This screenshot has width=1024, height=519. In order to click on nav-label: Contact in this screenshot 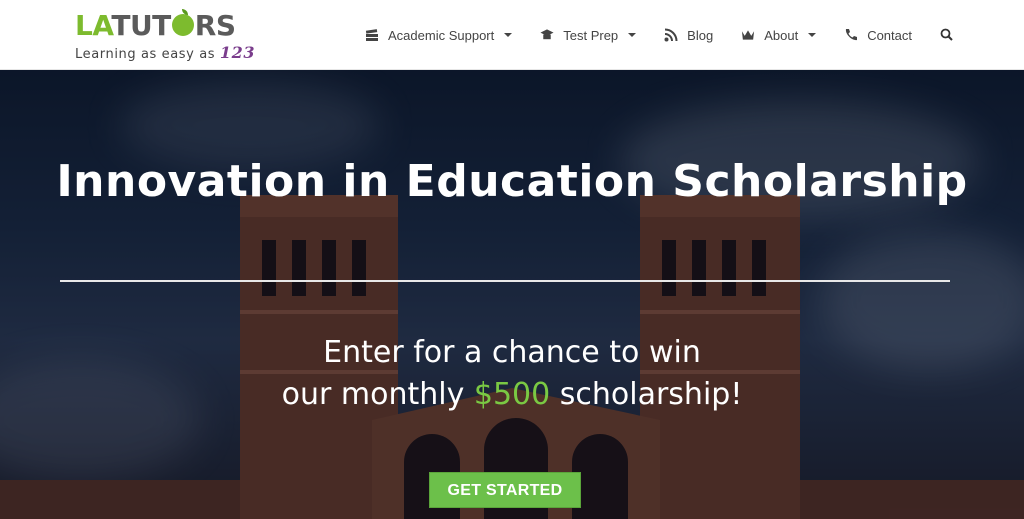, I will do `click(889, 35)`.